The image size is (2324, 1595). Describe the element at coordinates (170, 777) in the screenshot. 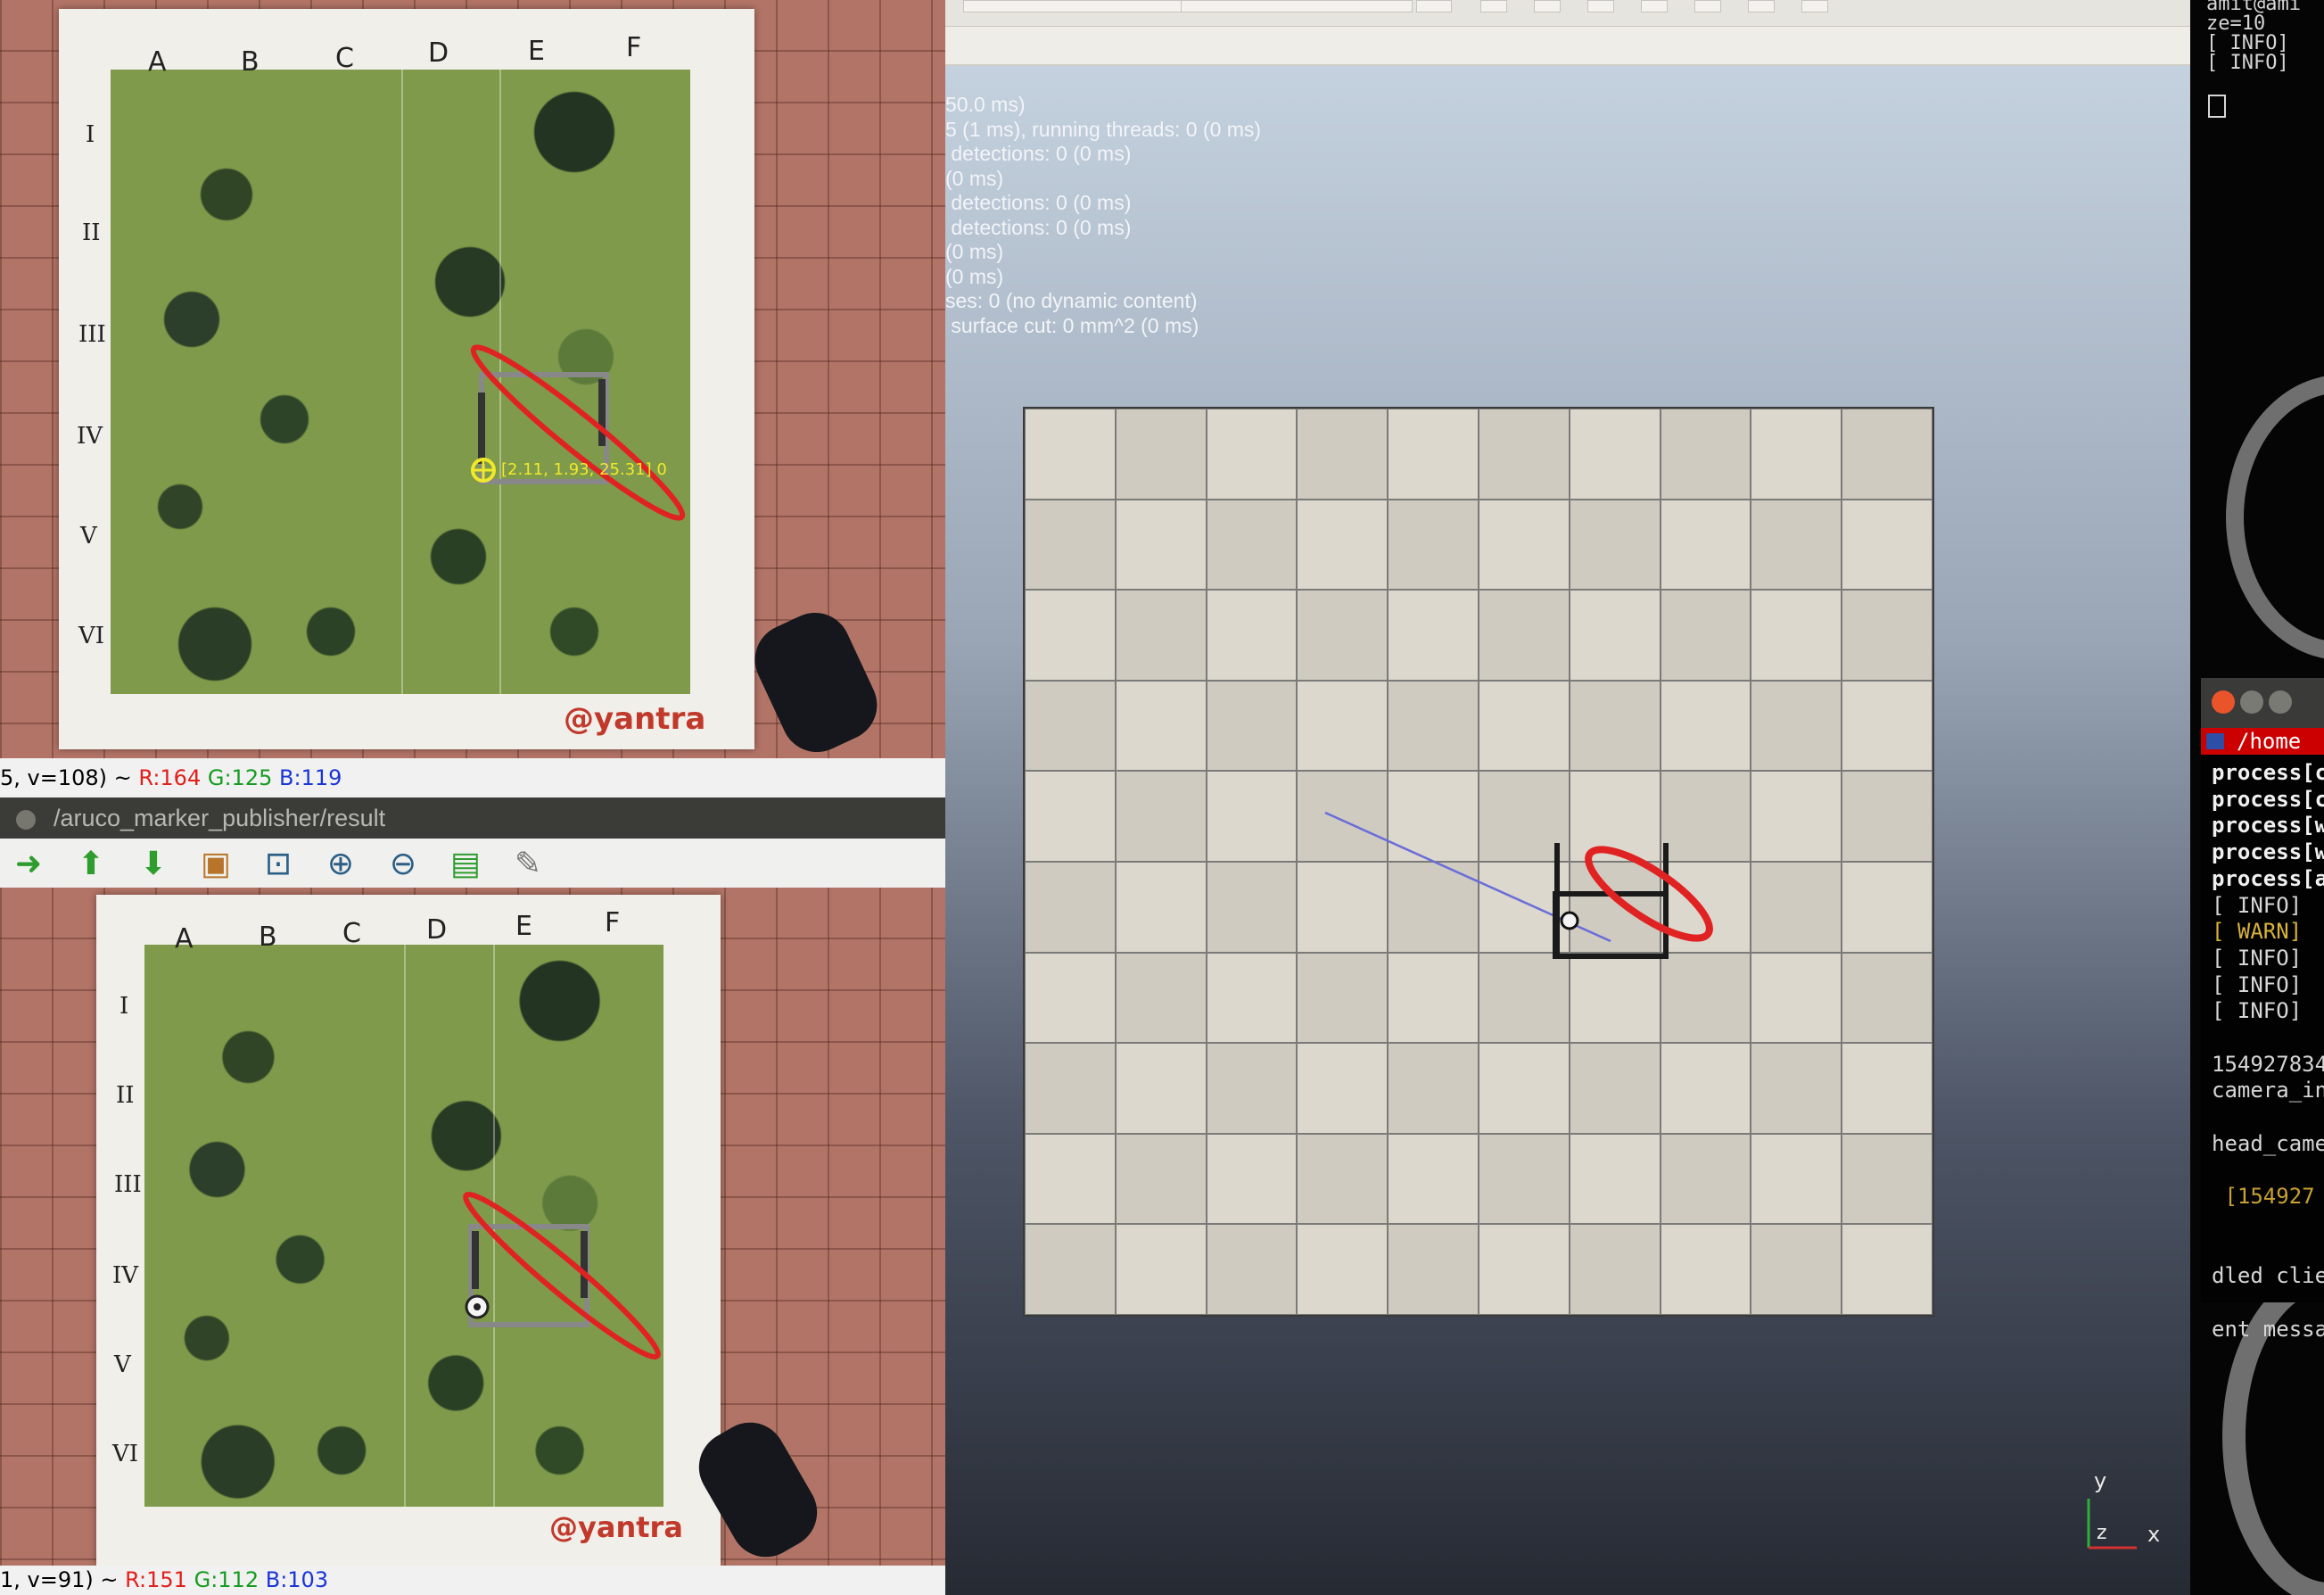

I see `red-value: R:164` at that location.